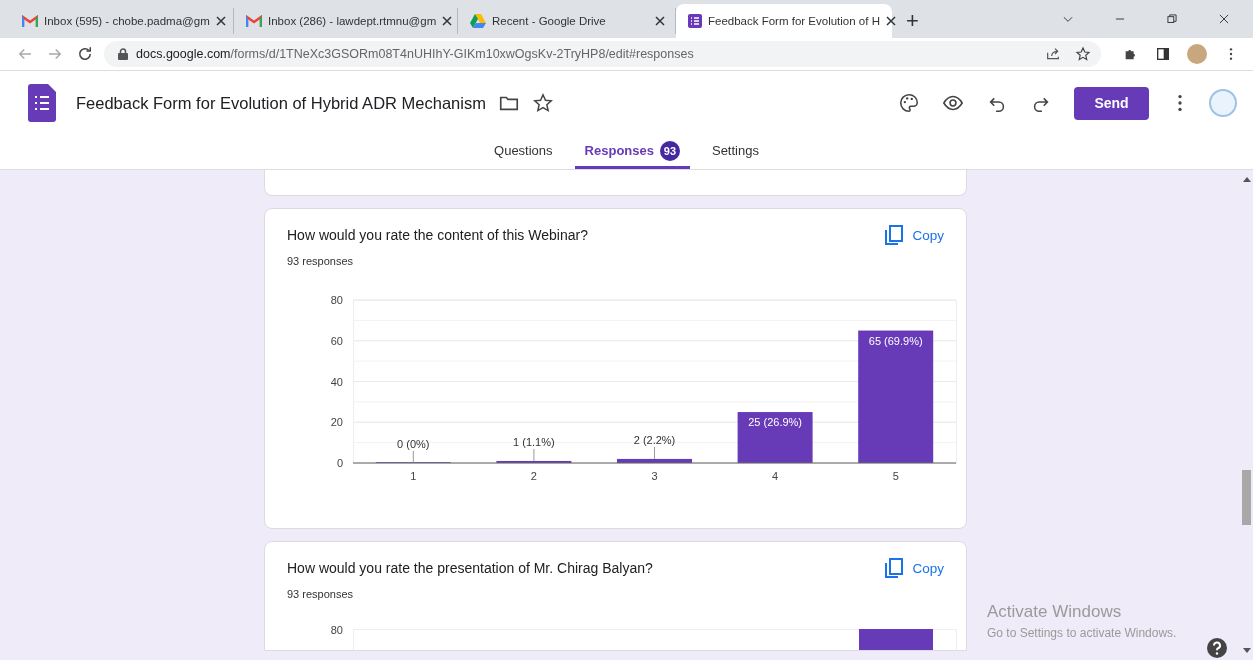  Describe the element at coordinates (413, 444) in the screenshot. I see `data-label: 0 (0%)` at that location.